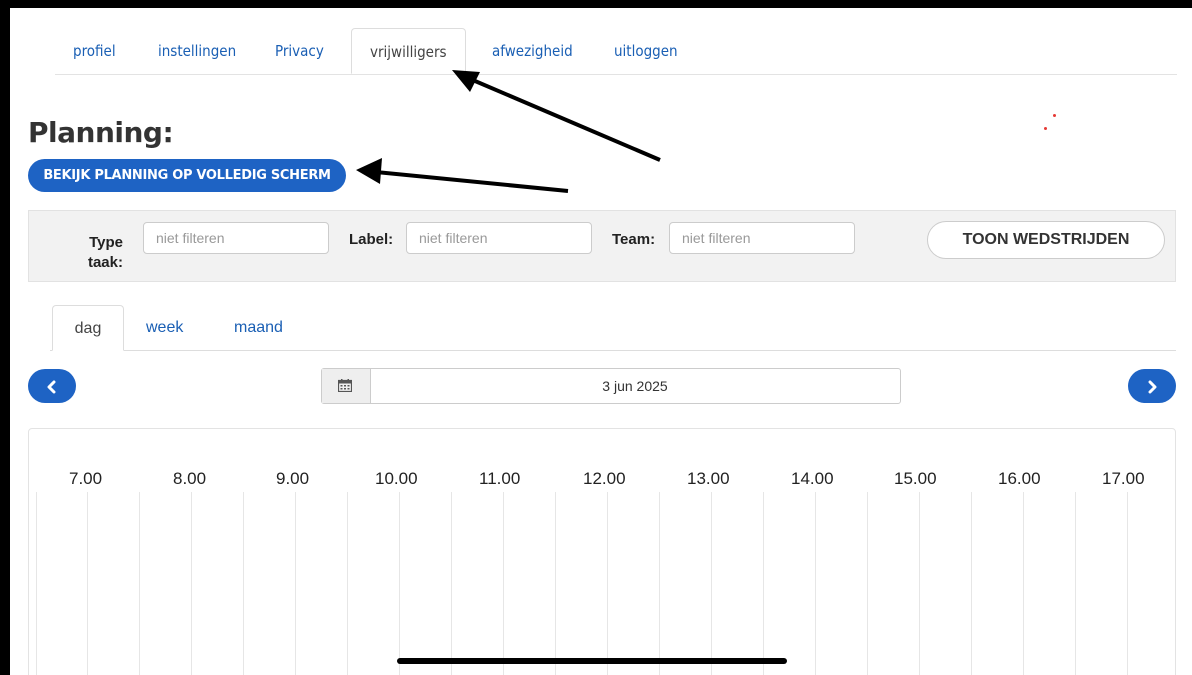 The image size is (1192, 675). Describe the element at coordinates (190, 478) in the screenshot. I see `hour-label: 8.00` at that location.